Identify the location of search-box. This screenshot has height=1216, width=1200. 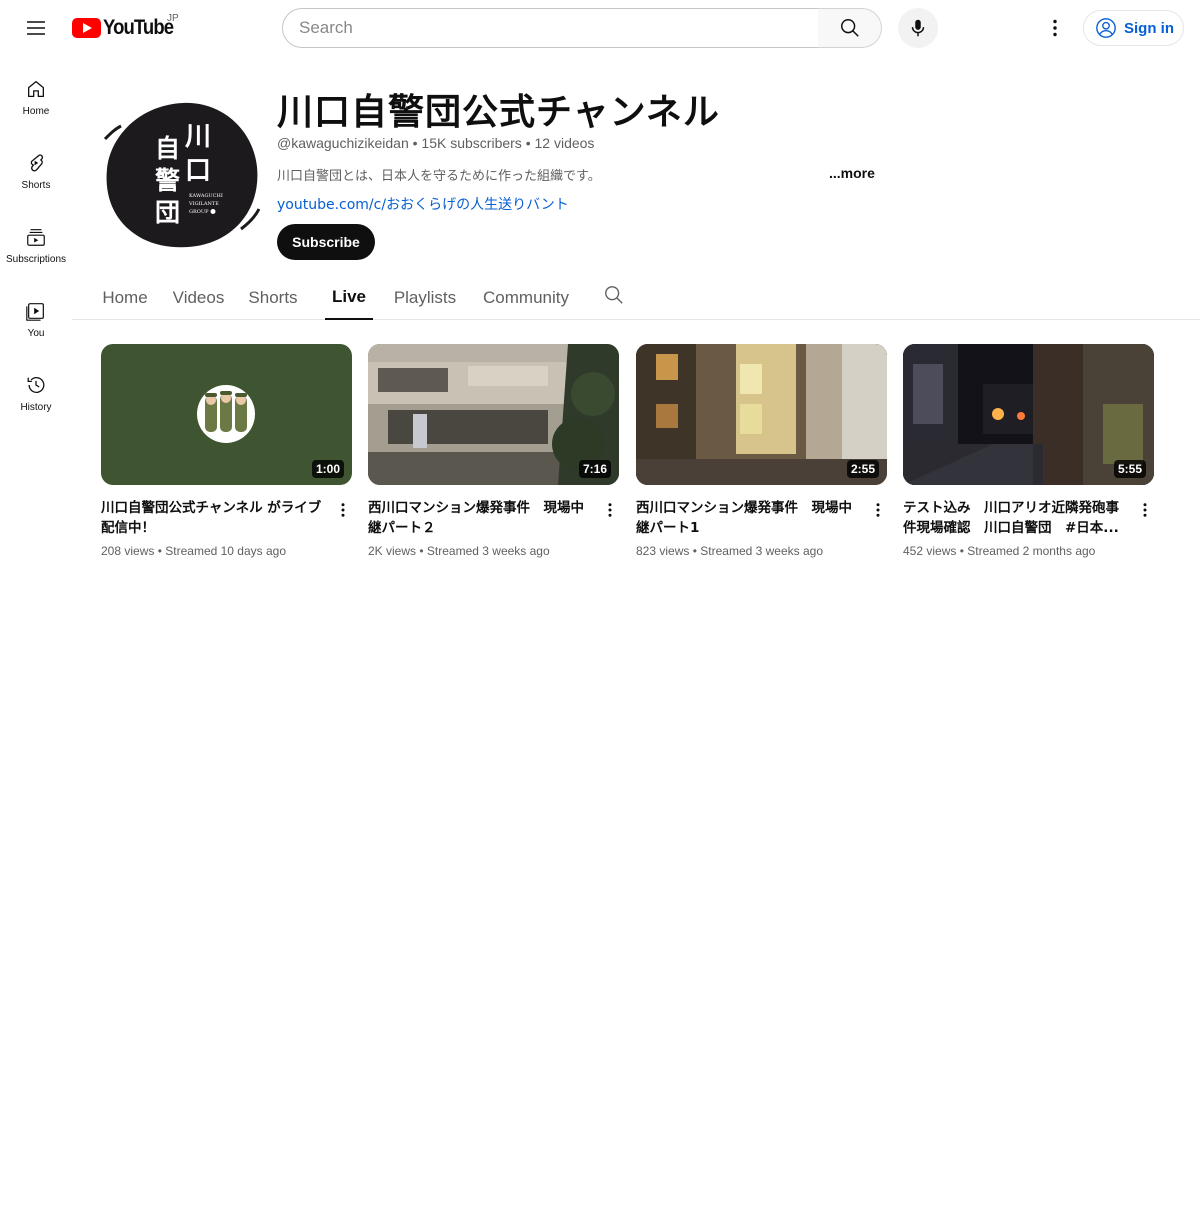
(550, 28).